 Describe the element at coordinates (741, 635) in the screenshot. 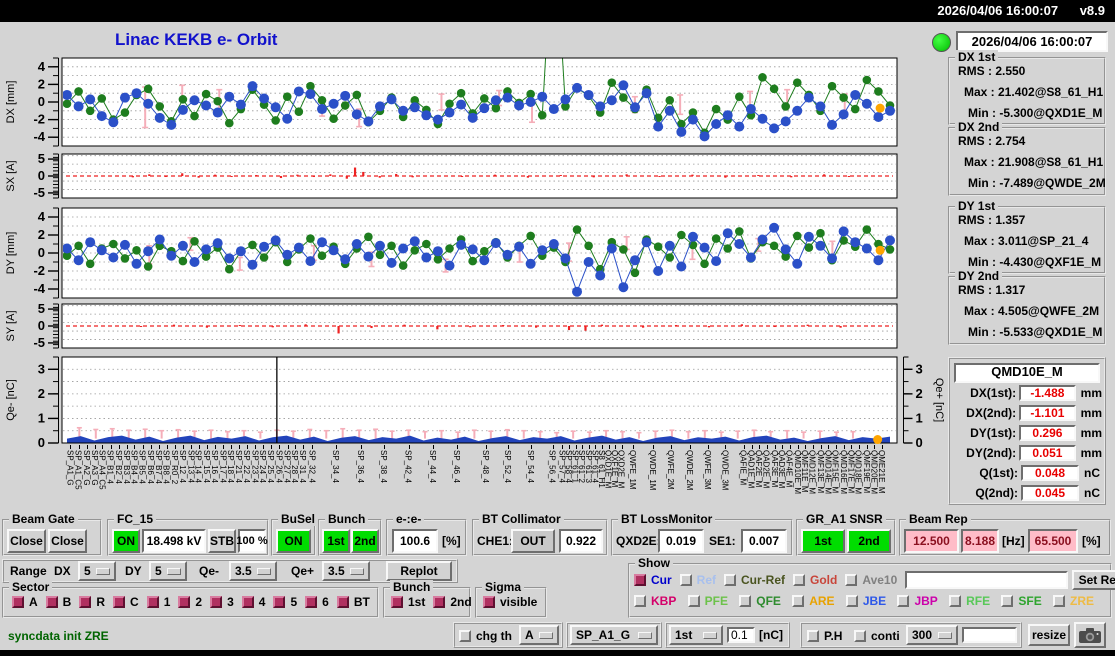

I see `threshold-input` at that location.